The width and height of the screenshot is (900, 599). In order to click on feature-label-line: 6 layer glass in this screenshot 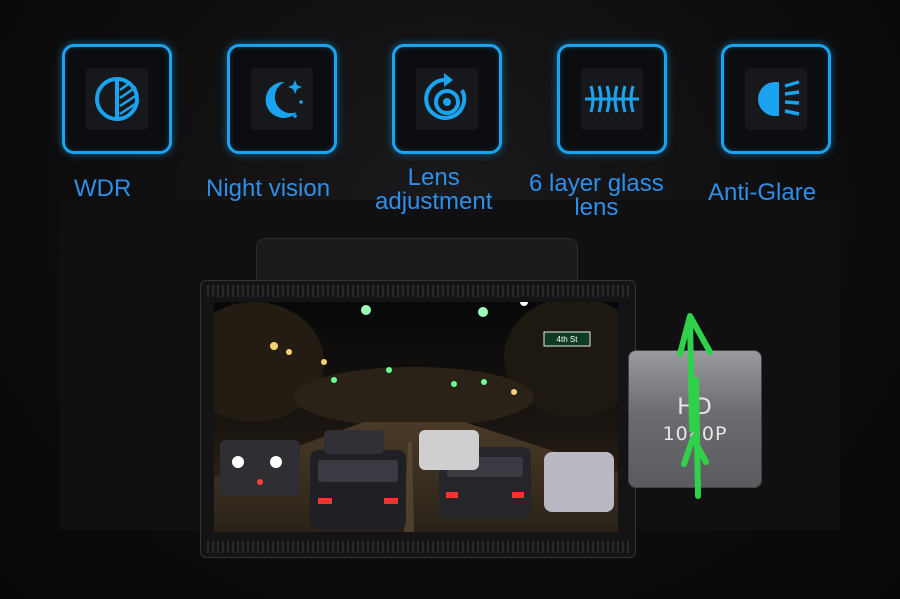, I will do `click(596, 183)`.